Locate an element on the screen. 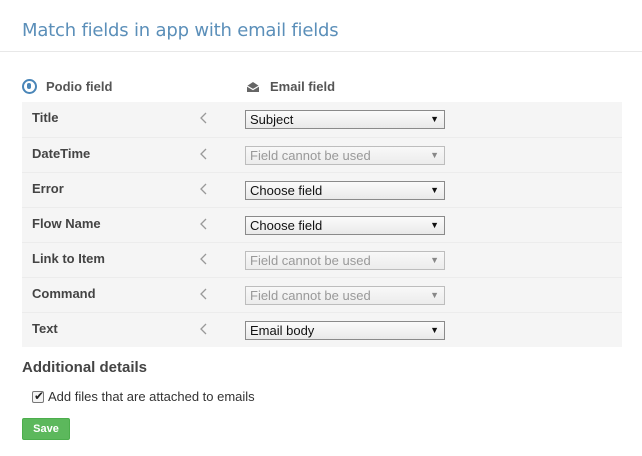  podio-field-label: Podio field is located at coordinates (79, 86).